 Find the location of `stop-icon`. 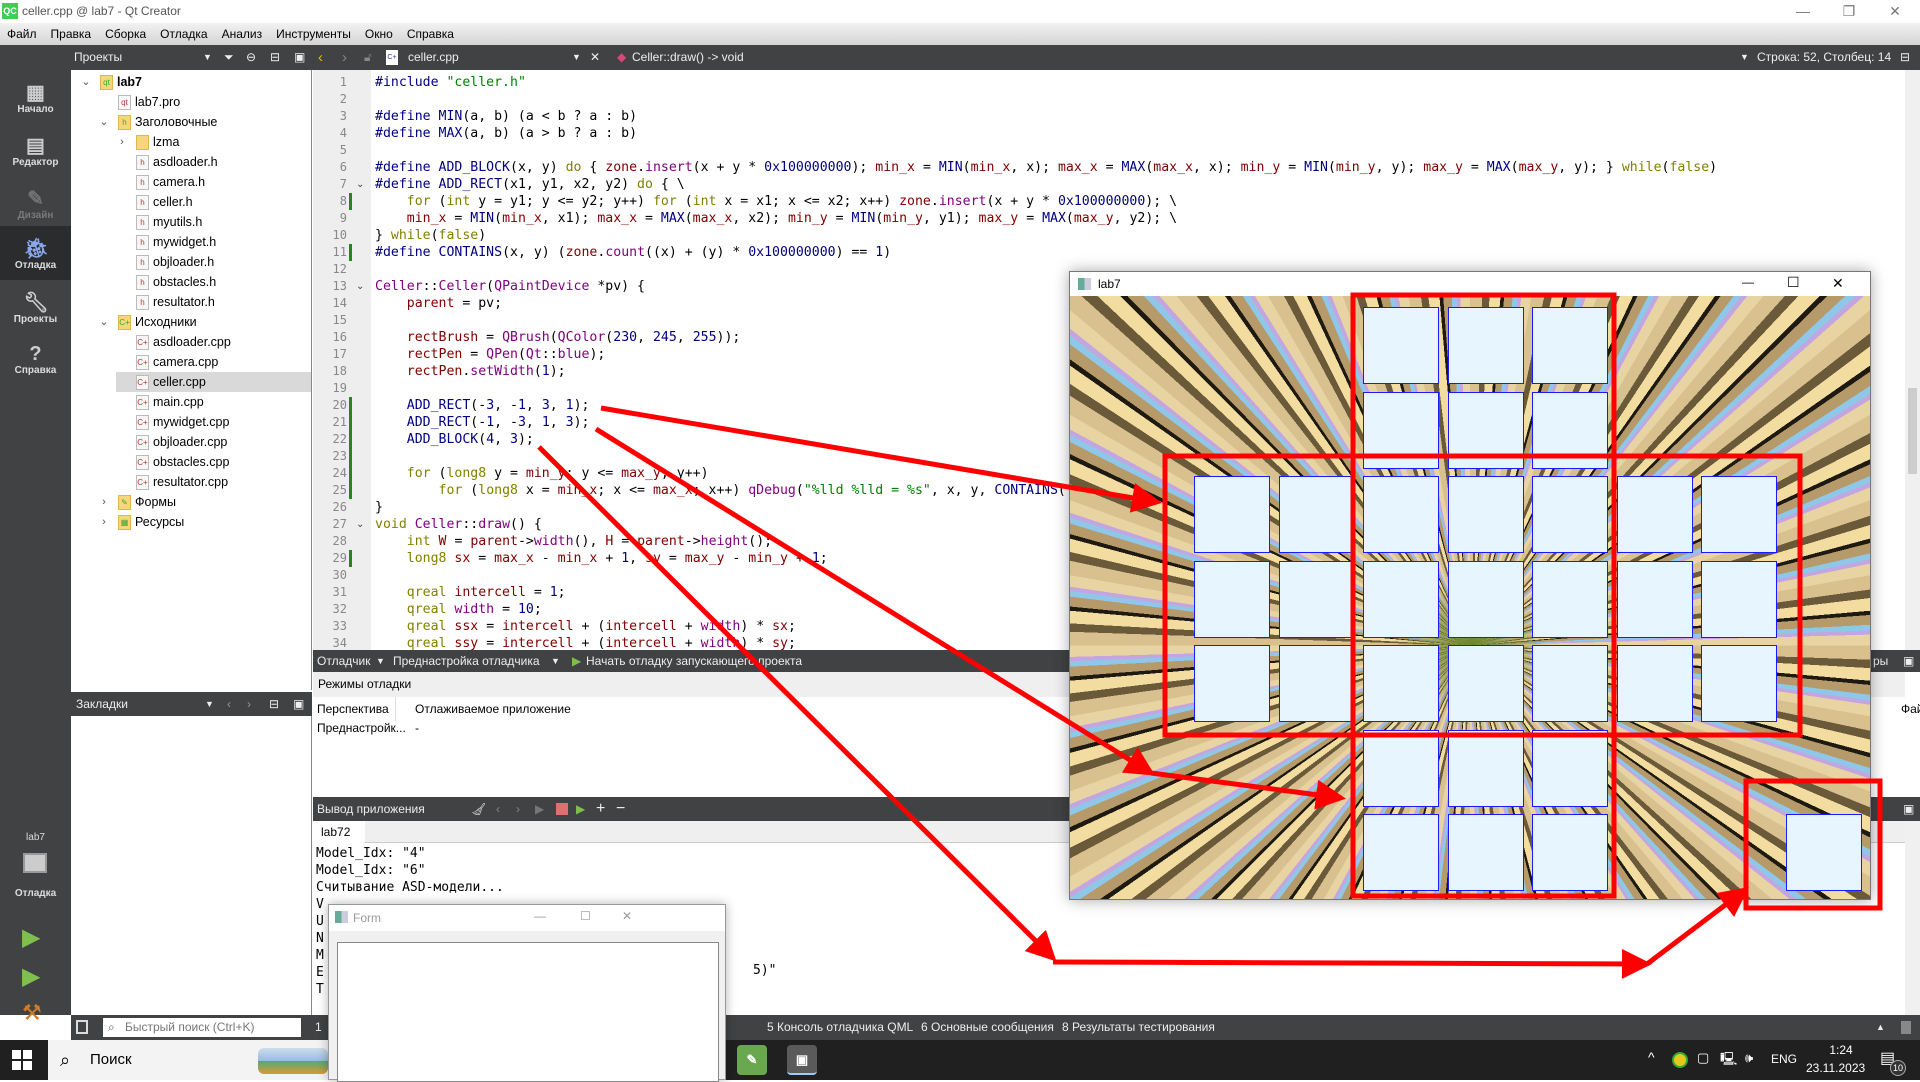

stop-icon is located at coordinates (562, 809).